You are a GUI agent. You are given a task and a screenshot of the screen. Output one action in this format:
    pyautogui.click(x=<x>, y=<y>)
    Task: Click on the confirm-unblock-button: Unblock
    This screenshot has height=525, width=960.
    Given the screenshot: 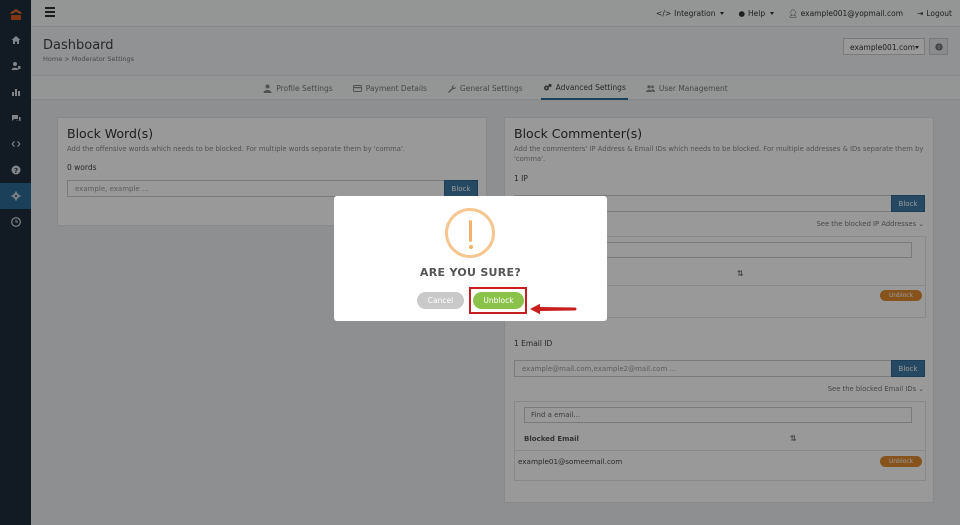 What is the action you would take?
    pyautogui.click(x=498, y=300)
    